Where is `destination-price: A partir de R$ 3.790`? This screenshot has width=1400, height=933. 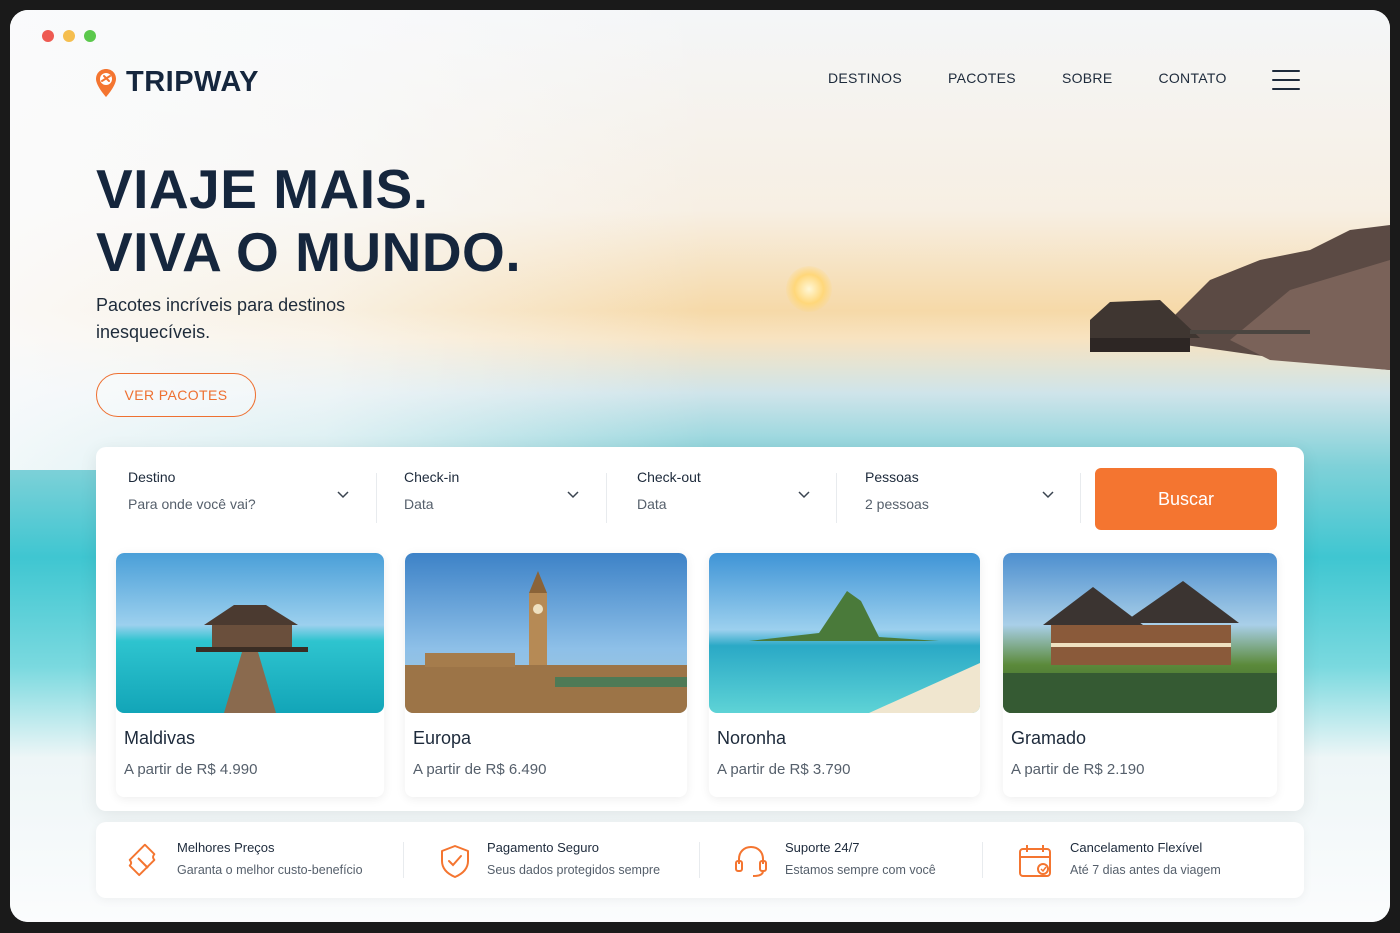
destination-price: A partir de R$ 3.790 is located at coordinates (784, 769).